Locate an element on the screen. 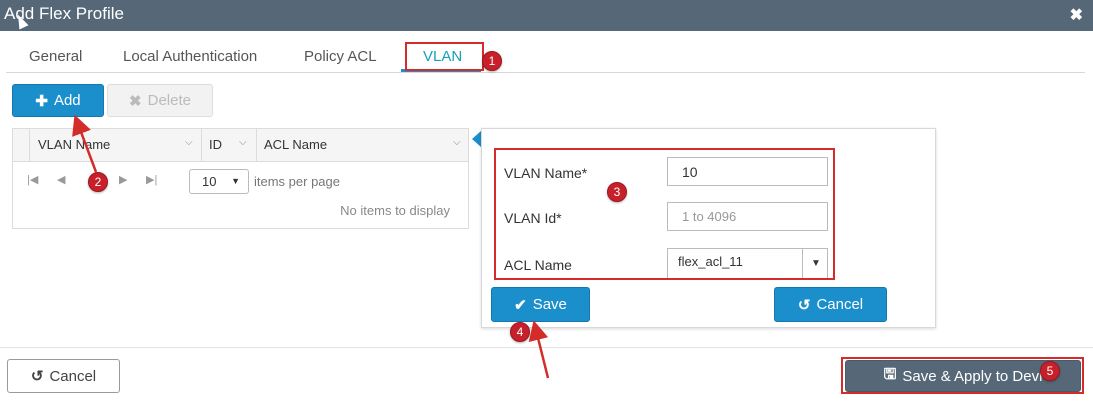  panel-cancel-button-label: Cancel is located at coordinates (840, 304).